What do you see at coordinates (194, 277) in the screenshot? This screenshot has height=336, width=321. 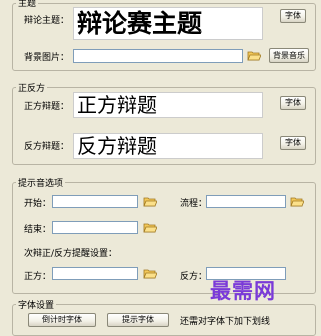 I see `con-sound-label: 反方：` at bounding box center [194, 277].